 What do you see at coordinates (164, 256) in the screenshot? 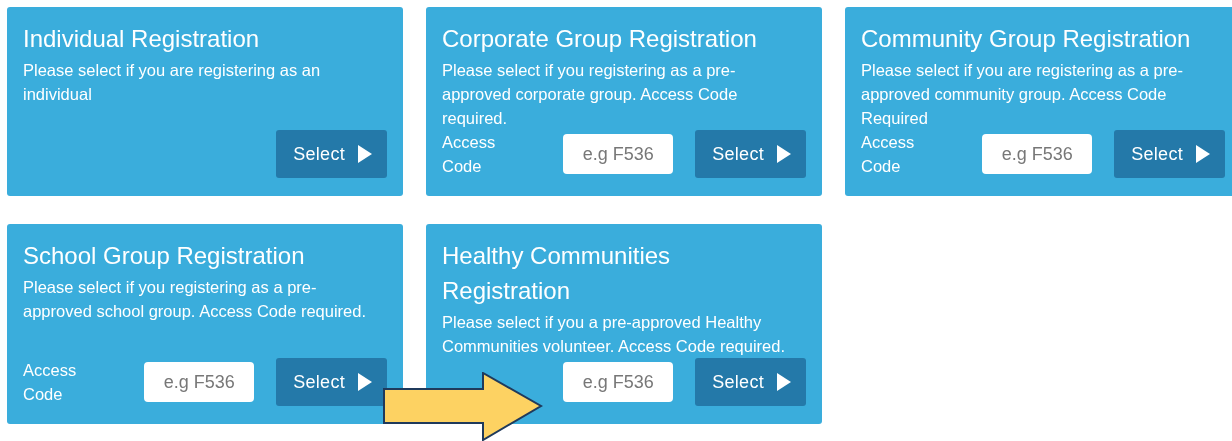
I see `card-title: School Group Registration` at bounding box center [164, 256].